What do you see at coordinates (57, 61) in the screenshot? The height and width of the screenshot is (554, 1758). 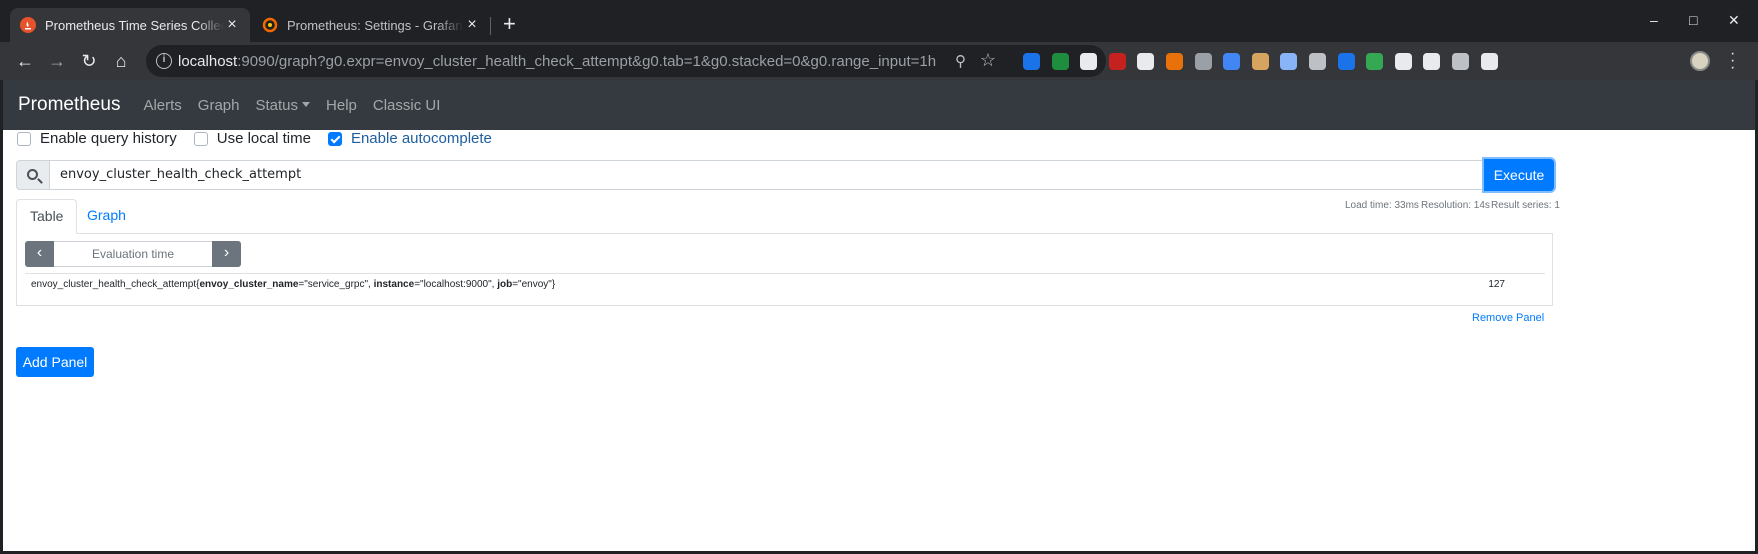 I see `forward-icon: →` at bounding box center [57, 61].